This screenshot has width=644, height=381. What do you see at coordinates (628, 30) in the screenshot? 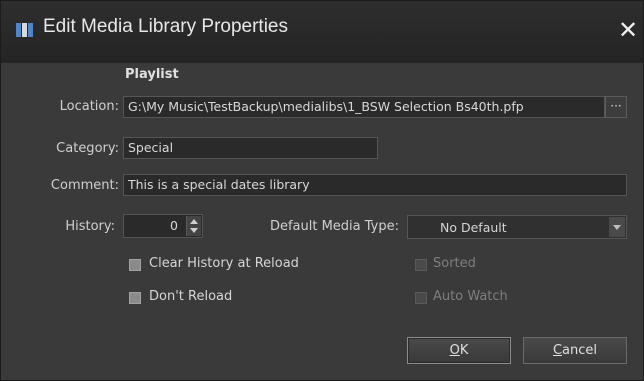
I see `close-button: ✕` at bounding box center [628, 30].